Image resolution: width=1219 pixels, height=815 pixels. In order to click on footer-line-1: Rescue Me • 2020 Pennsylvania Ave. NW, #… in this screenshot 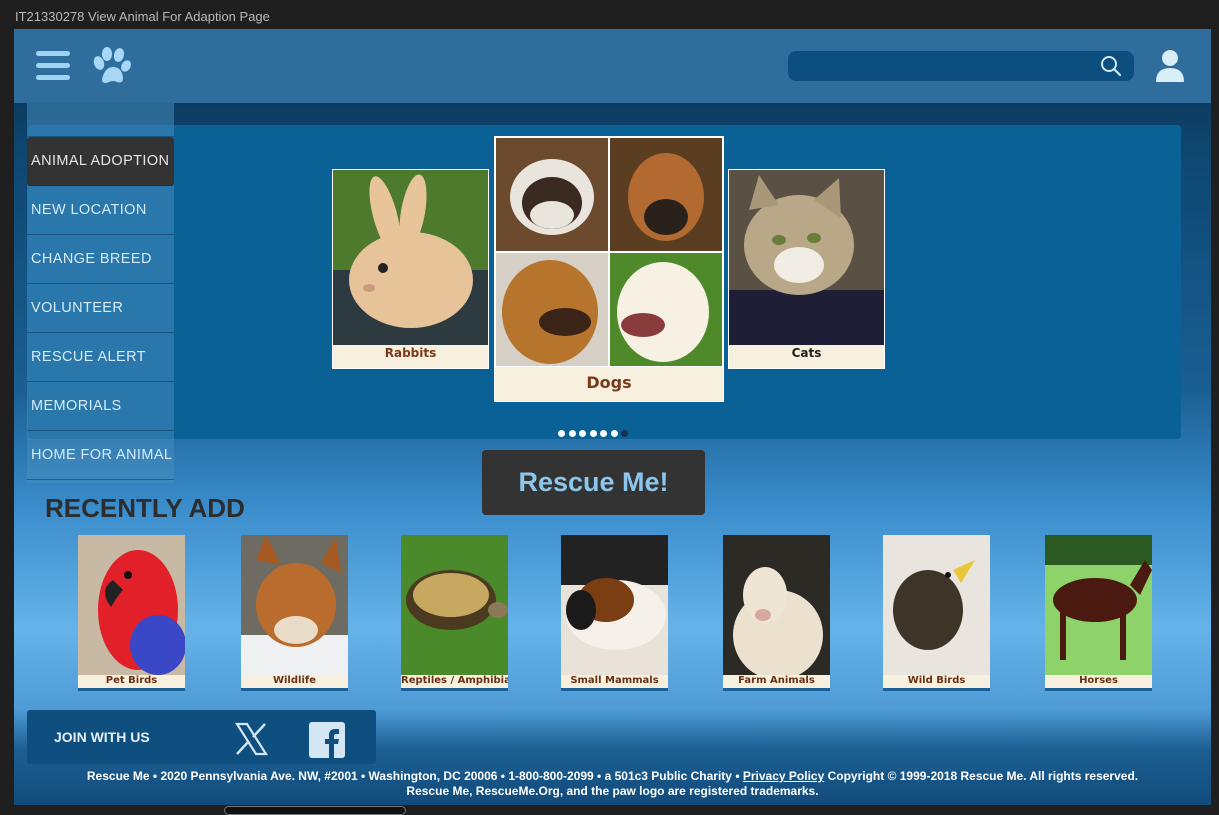, I will do `click(612, 776)`.